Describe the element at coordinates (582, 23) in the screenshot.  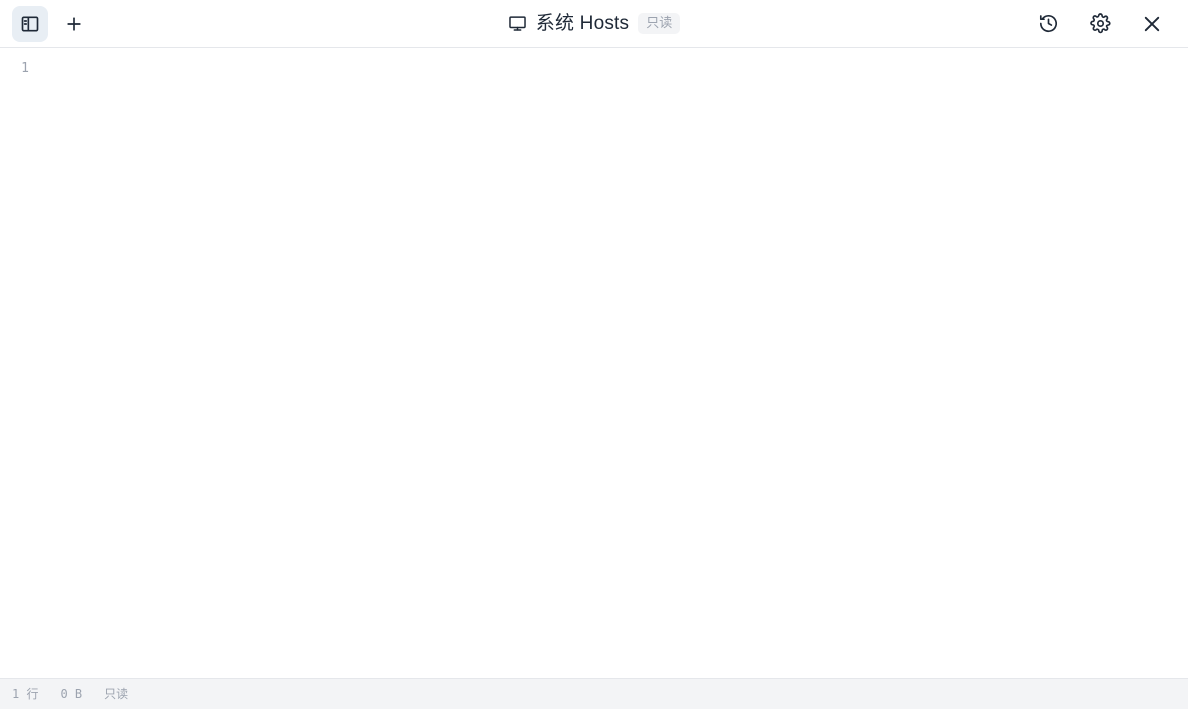
I see `page-title: 系统 Hosts` at that location.